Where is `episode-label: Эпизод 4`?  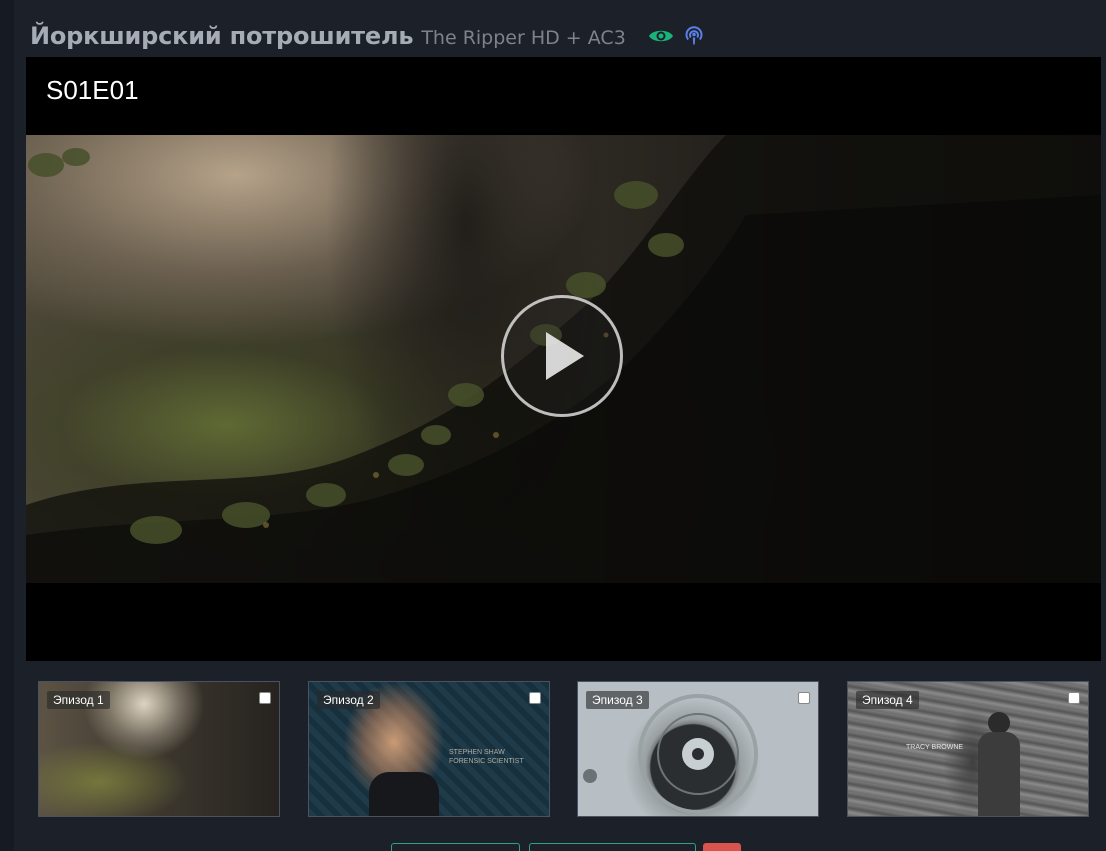 episode-label: Эпизод 4 is located at coordinates (887, 700).